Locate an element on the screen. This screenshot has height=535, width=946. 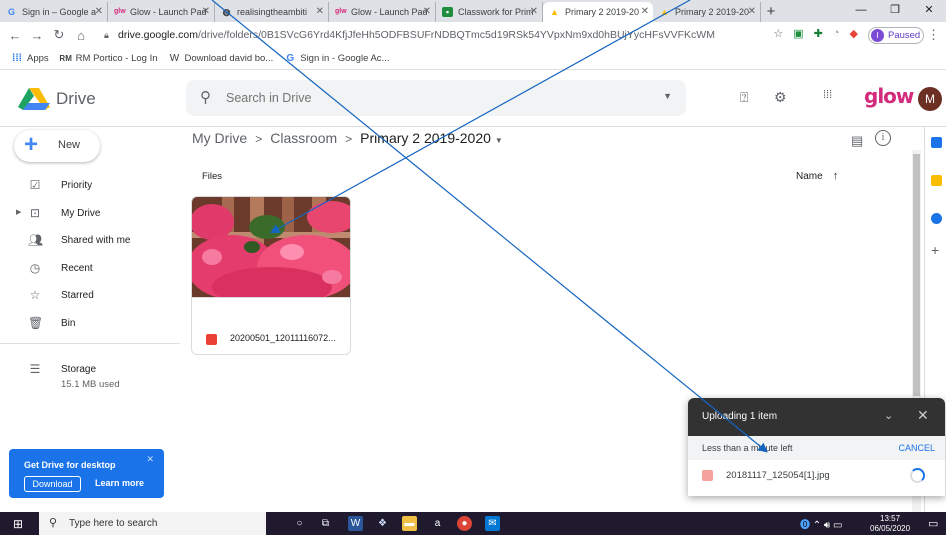
file-explorer-icon: ▬ is located at coordinates (409, 523).